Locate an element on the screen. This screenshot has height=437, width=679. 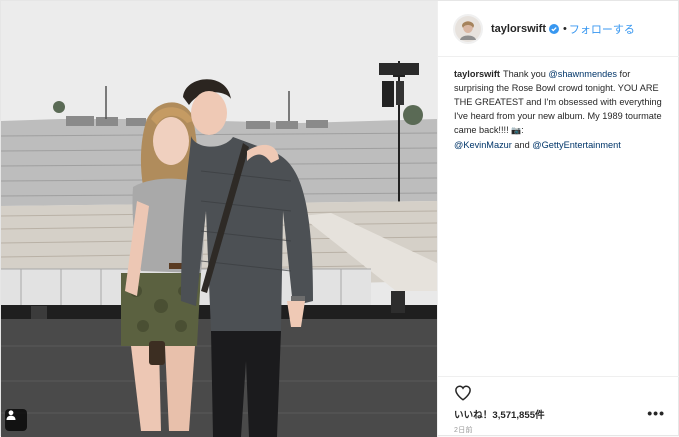
avatar-image is located at coordinates (468, 28).